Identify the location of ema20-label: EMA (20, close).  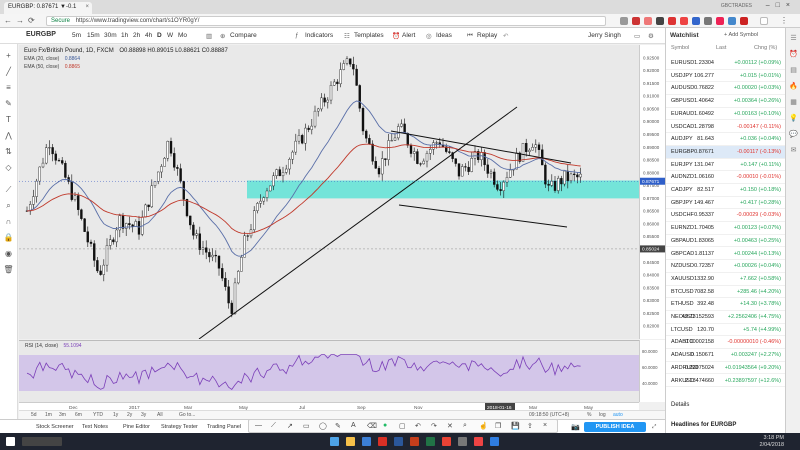
(41, 59).